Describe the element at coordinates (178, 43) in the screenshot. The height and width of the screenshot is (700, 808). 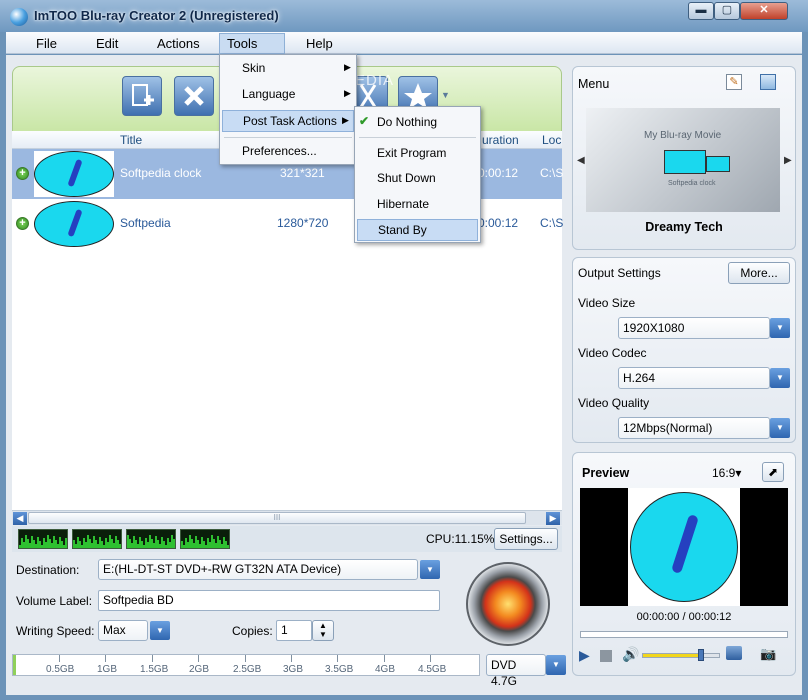
I see `menu-actions: Actions` at that location.